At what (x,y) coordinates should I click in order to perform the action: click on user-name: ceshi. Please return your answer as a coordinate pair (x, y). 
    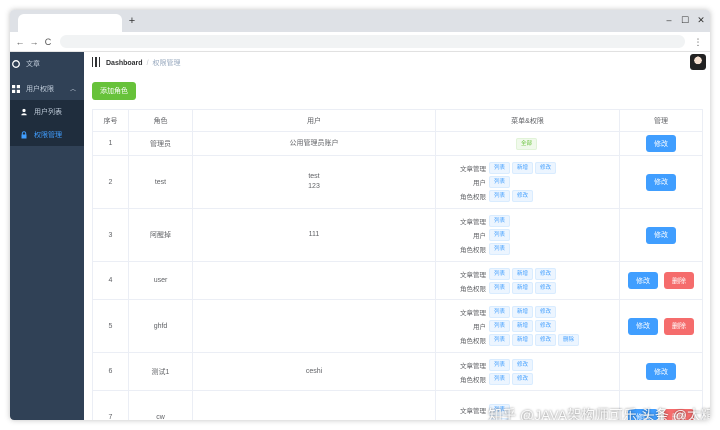
    Looking at the image, I should click on (314, 371).